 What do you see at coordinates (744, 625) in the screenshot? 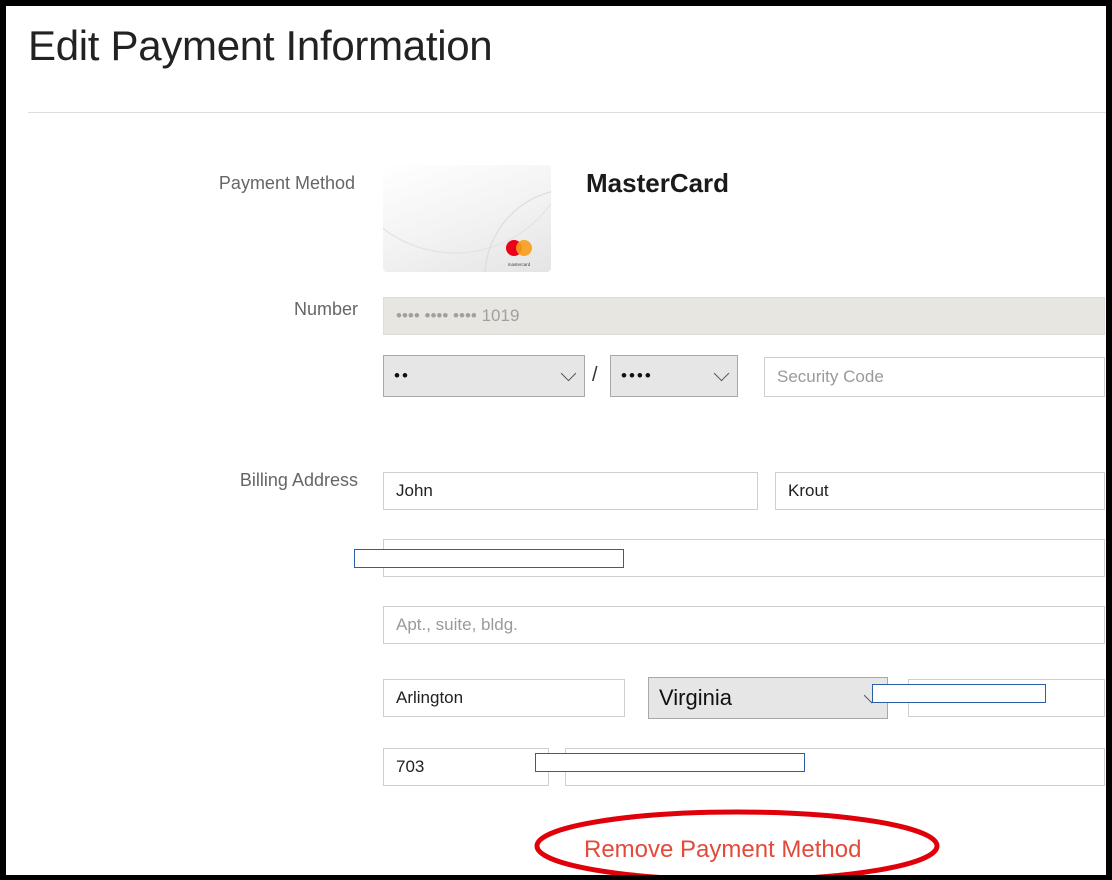
I see `apt-suite-input` at bounding box center [744, 625].